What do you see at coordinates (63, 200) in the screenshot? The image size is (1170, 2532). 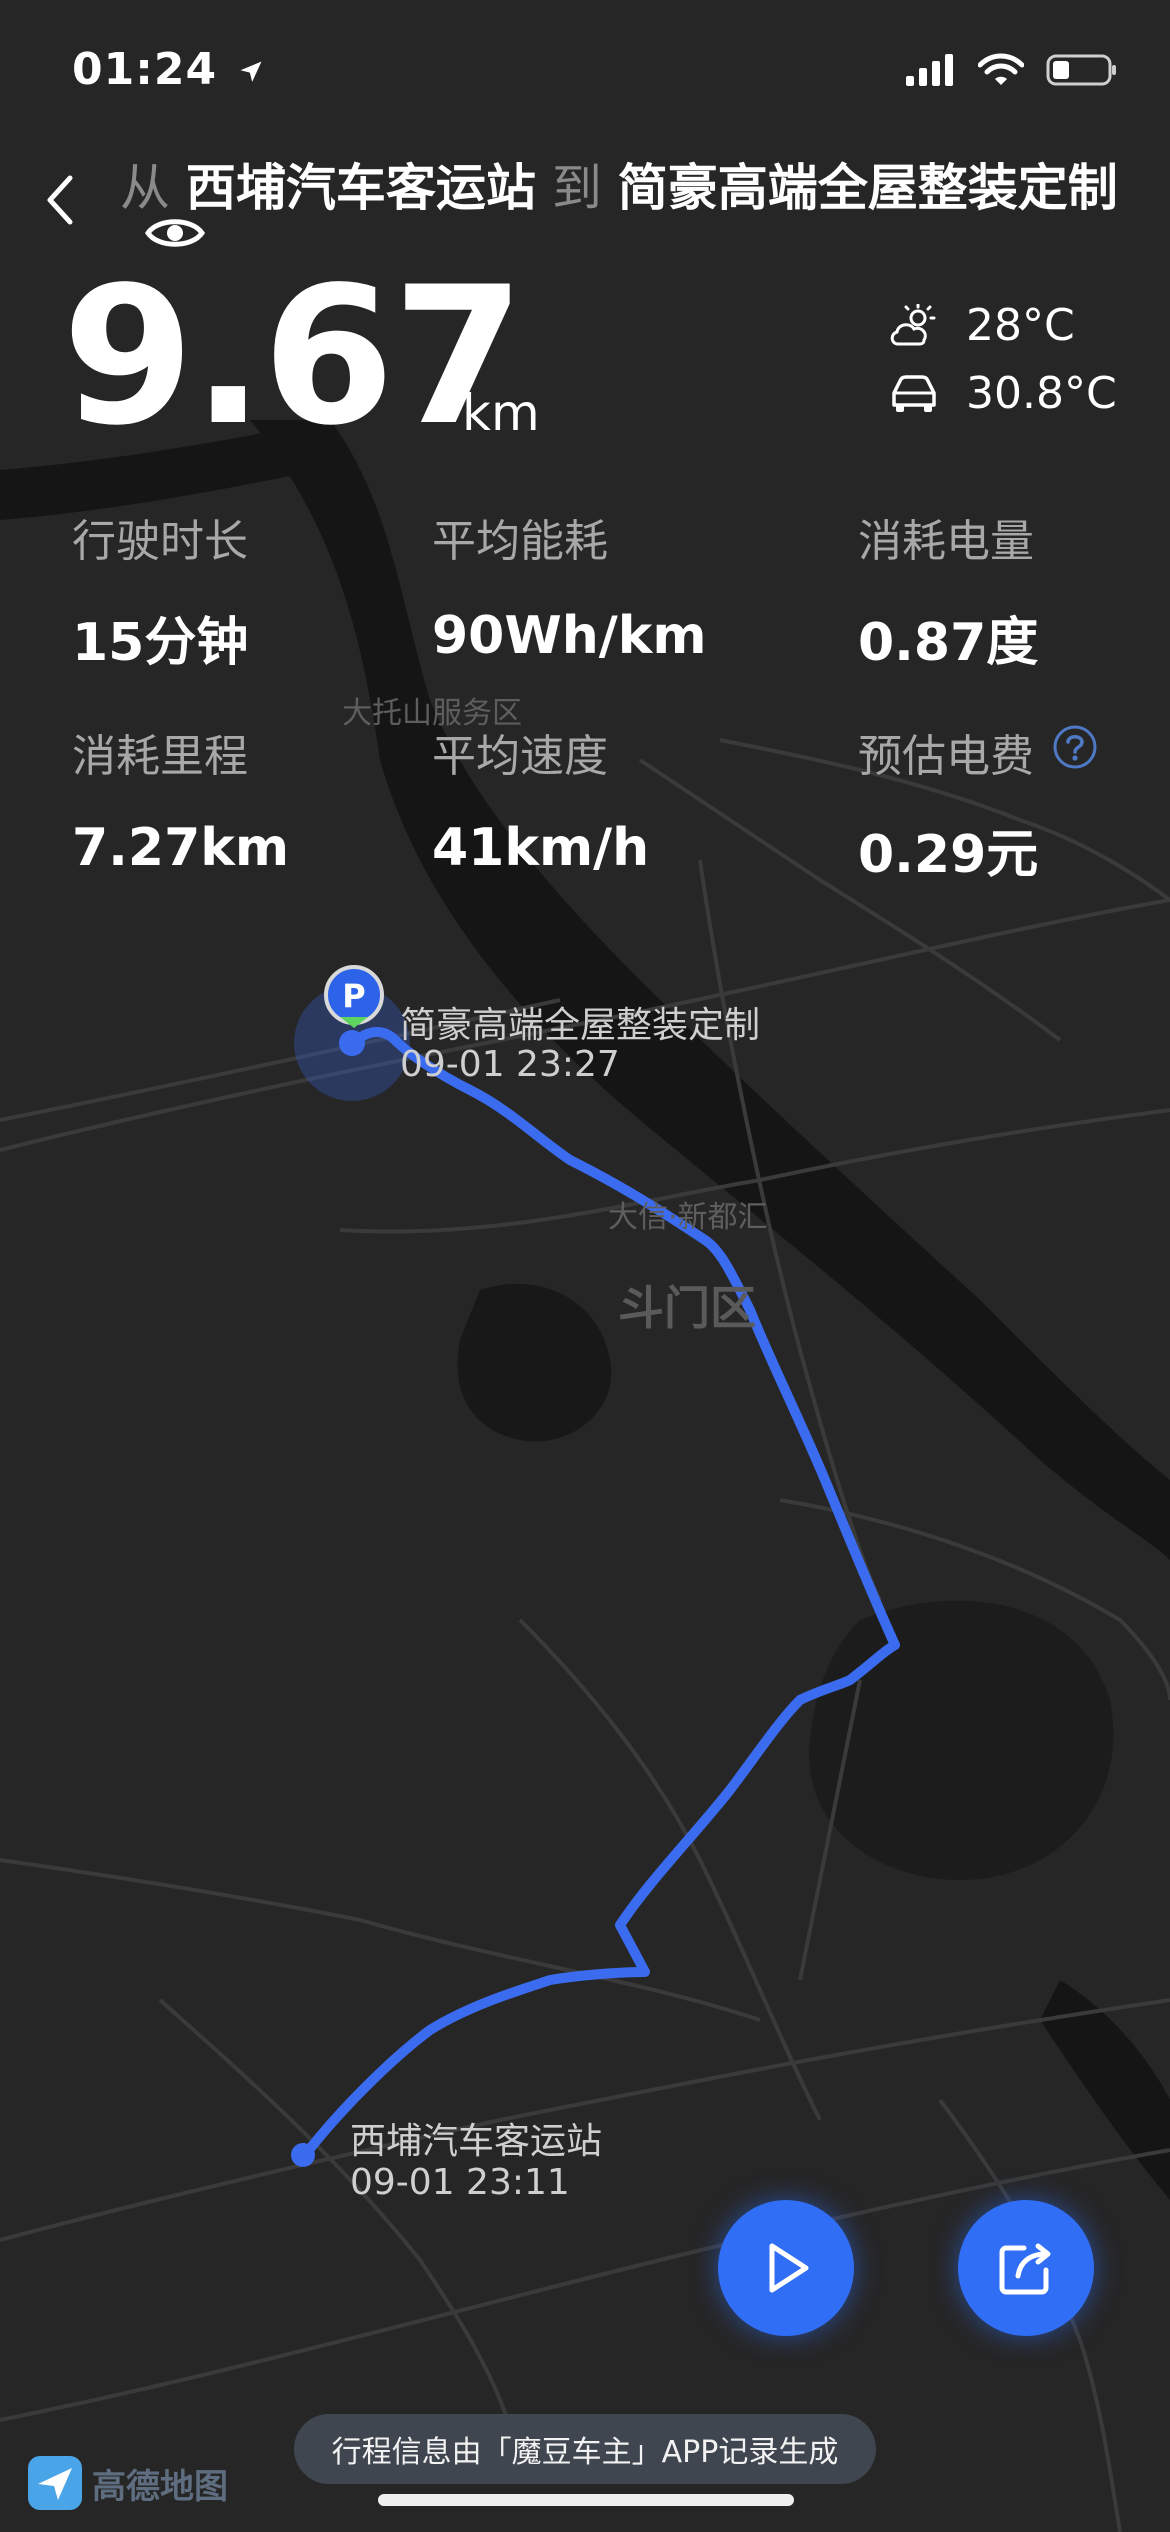 I see `back-chevron-icon` at bounding box center [63, 200].